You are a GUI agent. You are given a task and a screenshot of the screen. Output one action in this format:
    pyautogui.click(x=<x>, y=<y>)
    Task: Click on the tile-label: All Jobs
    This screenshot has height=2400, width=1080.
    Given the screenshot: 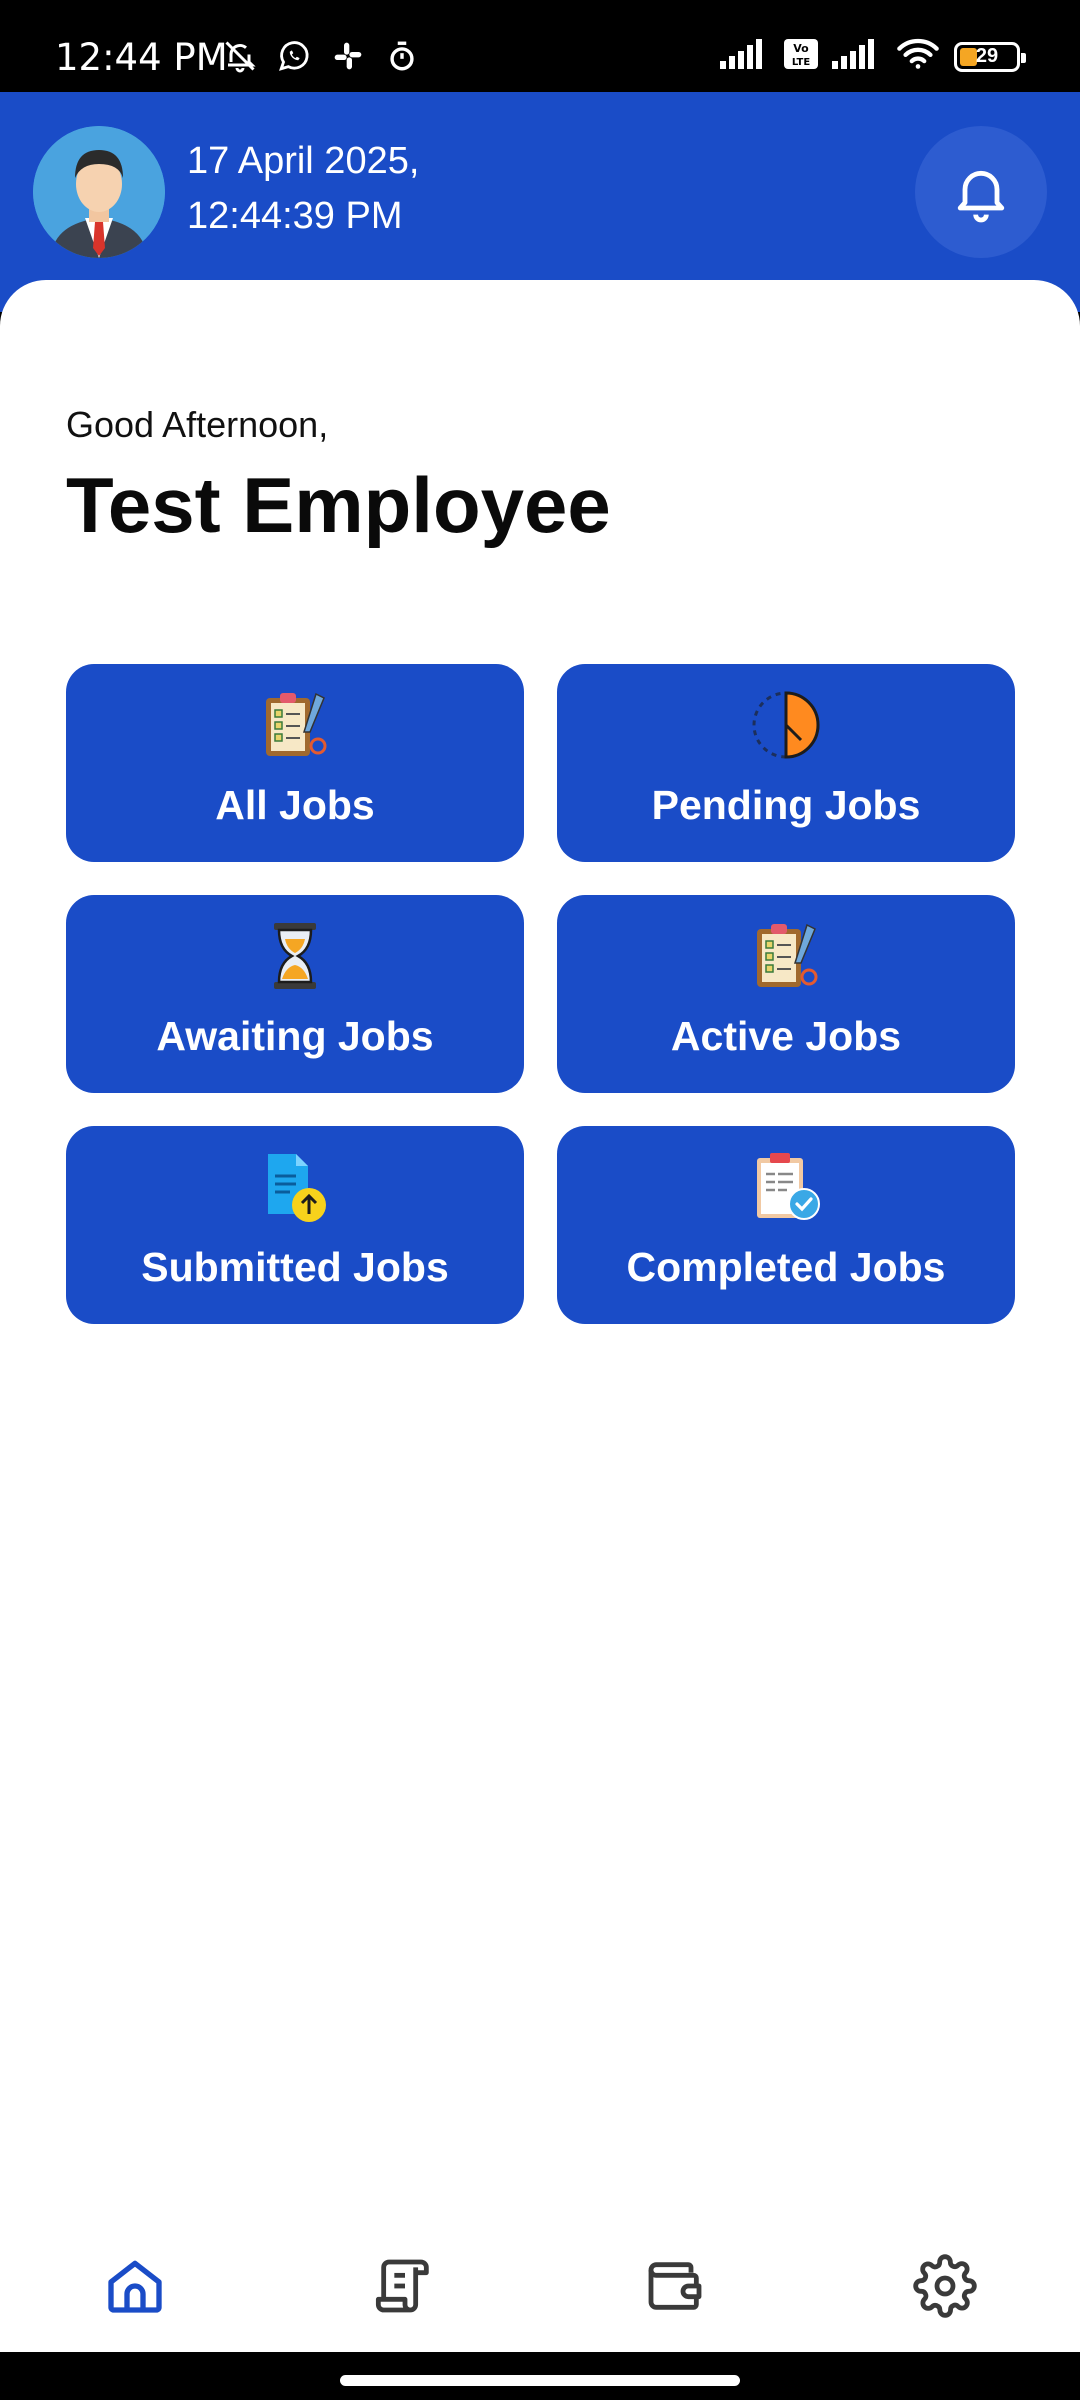 What is the action you would take?
    pyautogui.click(x=295, y=805)
    